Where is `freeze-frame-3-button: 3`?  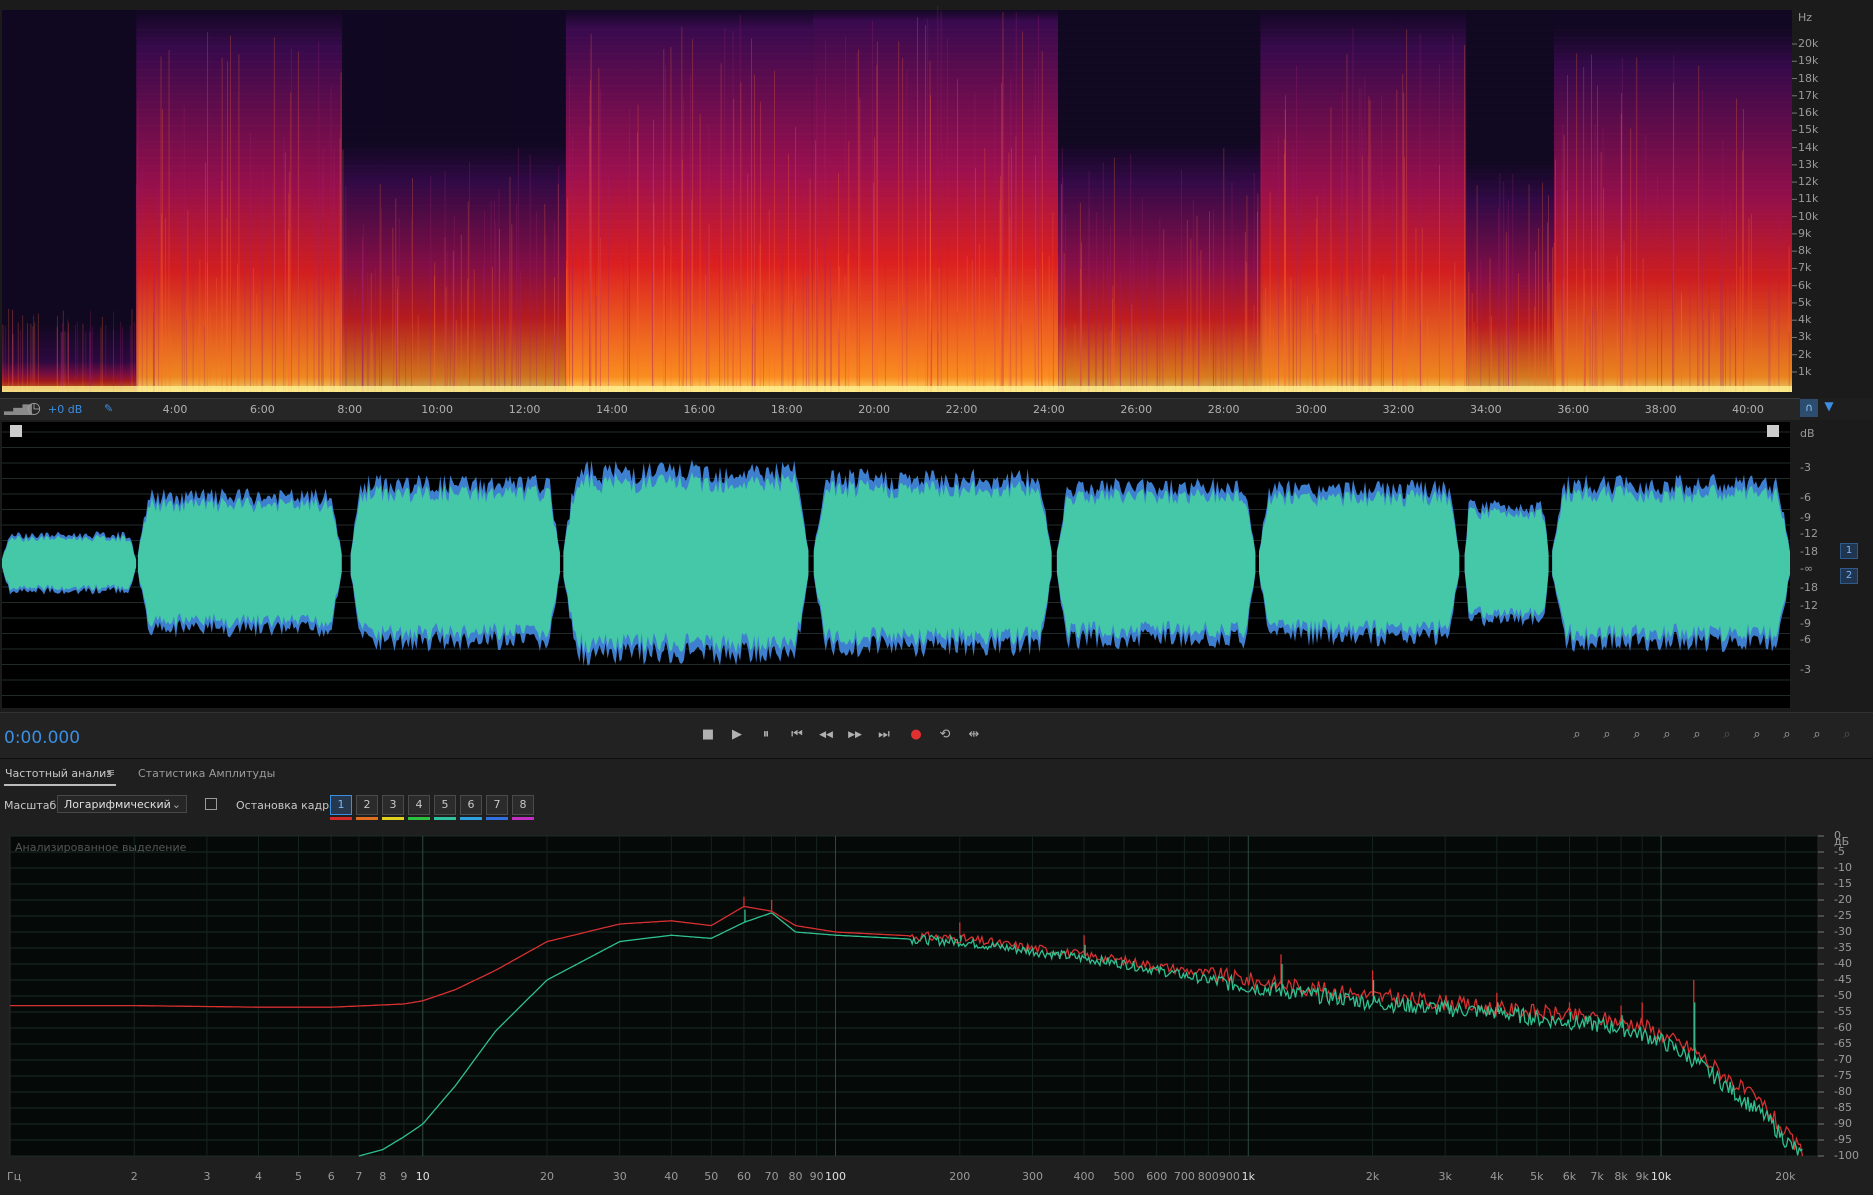
freeze-frame-3-button: 3 is located at coordinates (393, 805).